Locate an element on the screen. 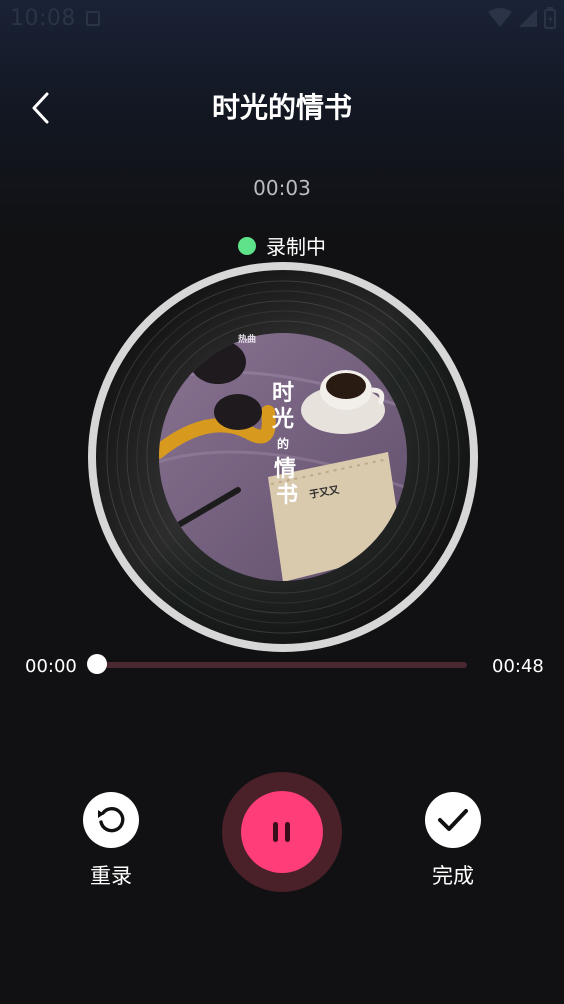 The image size is (564, 1004). album-title-char-5: 书 is located at coordinates (287, 495).